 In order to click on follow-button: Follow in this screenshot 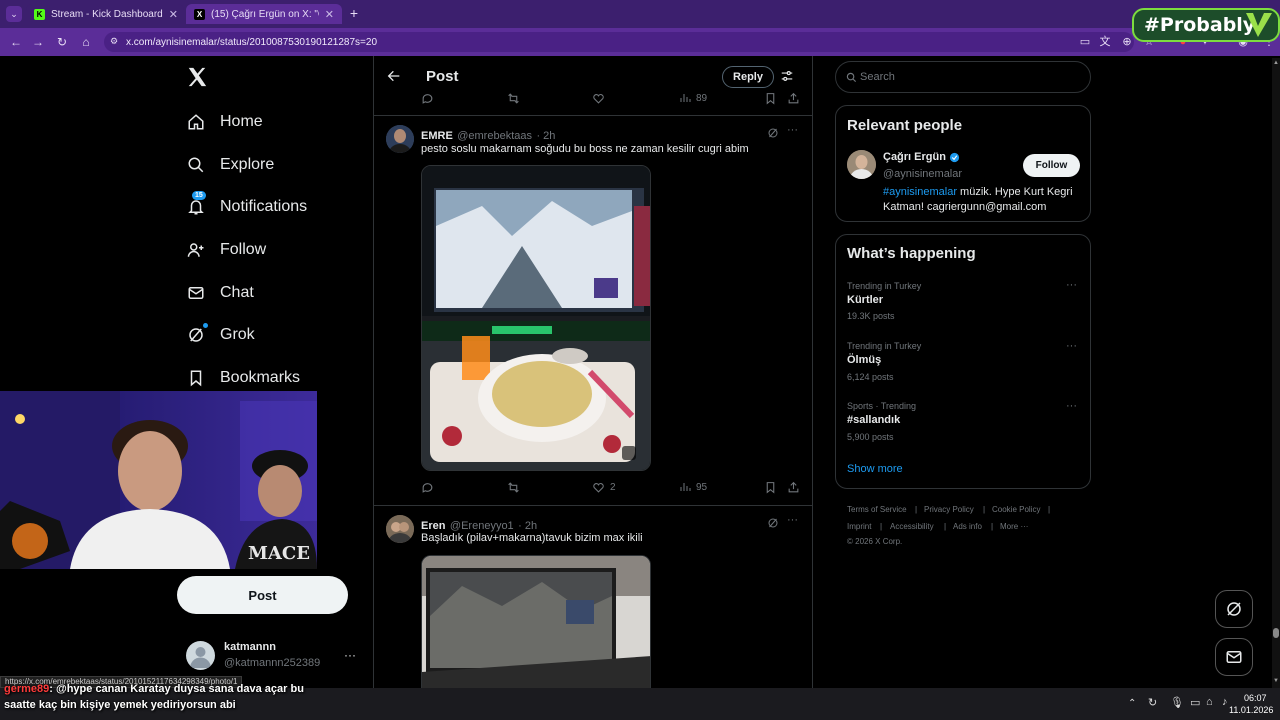, I will do `click(1051, 165)`.